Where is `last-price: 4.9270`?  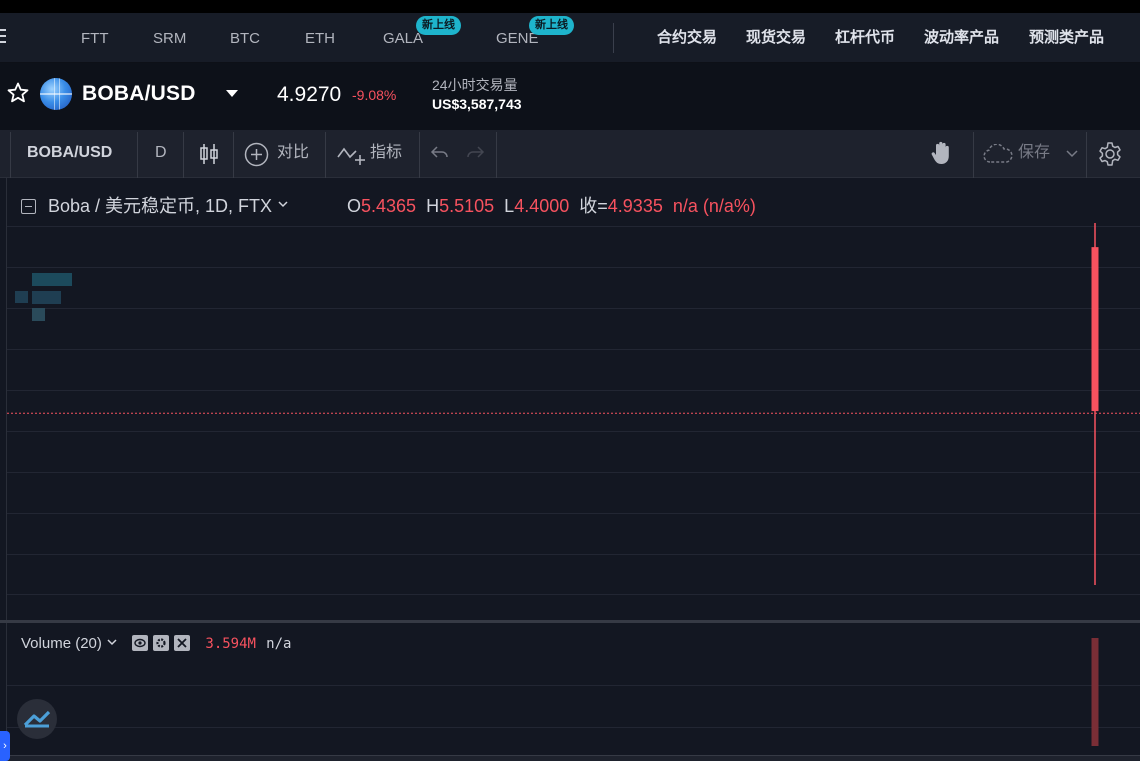
last-price: 4.9270 is located at coordinates (309, 94).